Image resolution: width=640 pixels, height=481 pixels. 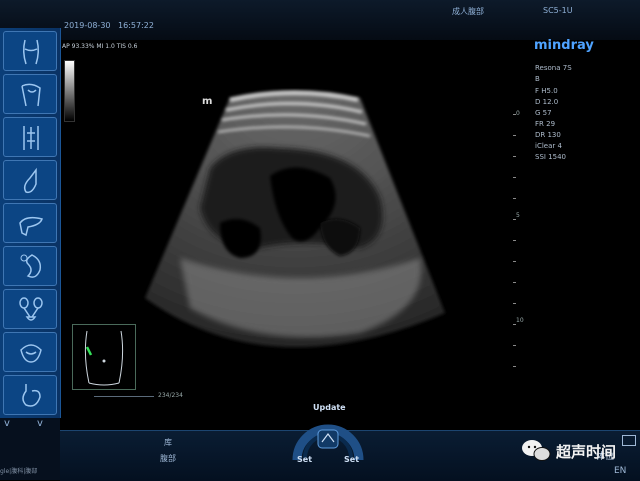 What do you see at coordinates (546, 91) in the screenshot?
I see `param-frequency: F H5.0` at bounding box center [546, 91].